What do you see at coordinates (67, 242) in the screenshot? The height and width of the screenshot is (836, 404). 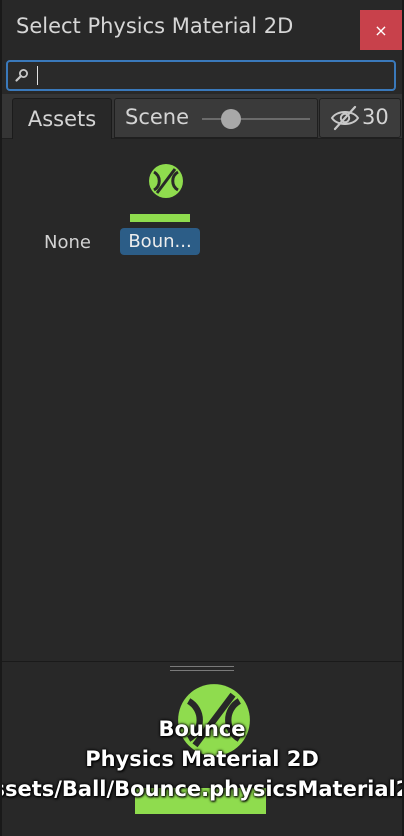 I see `grid-item-none: None` at bounding box center [67, 242].